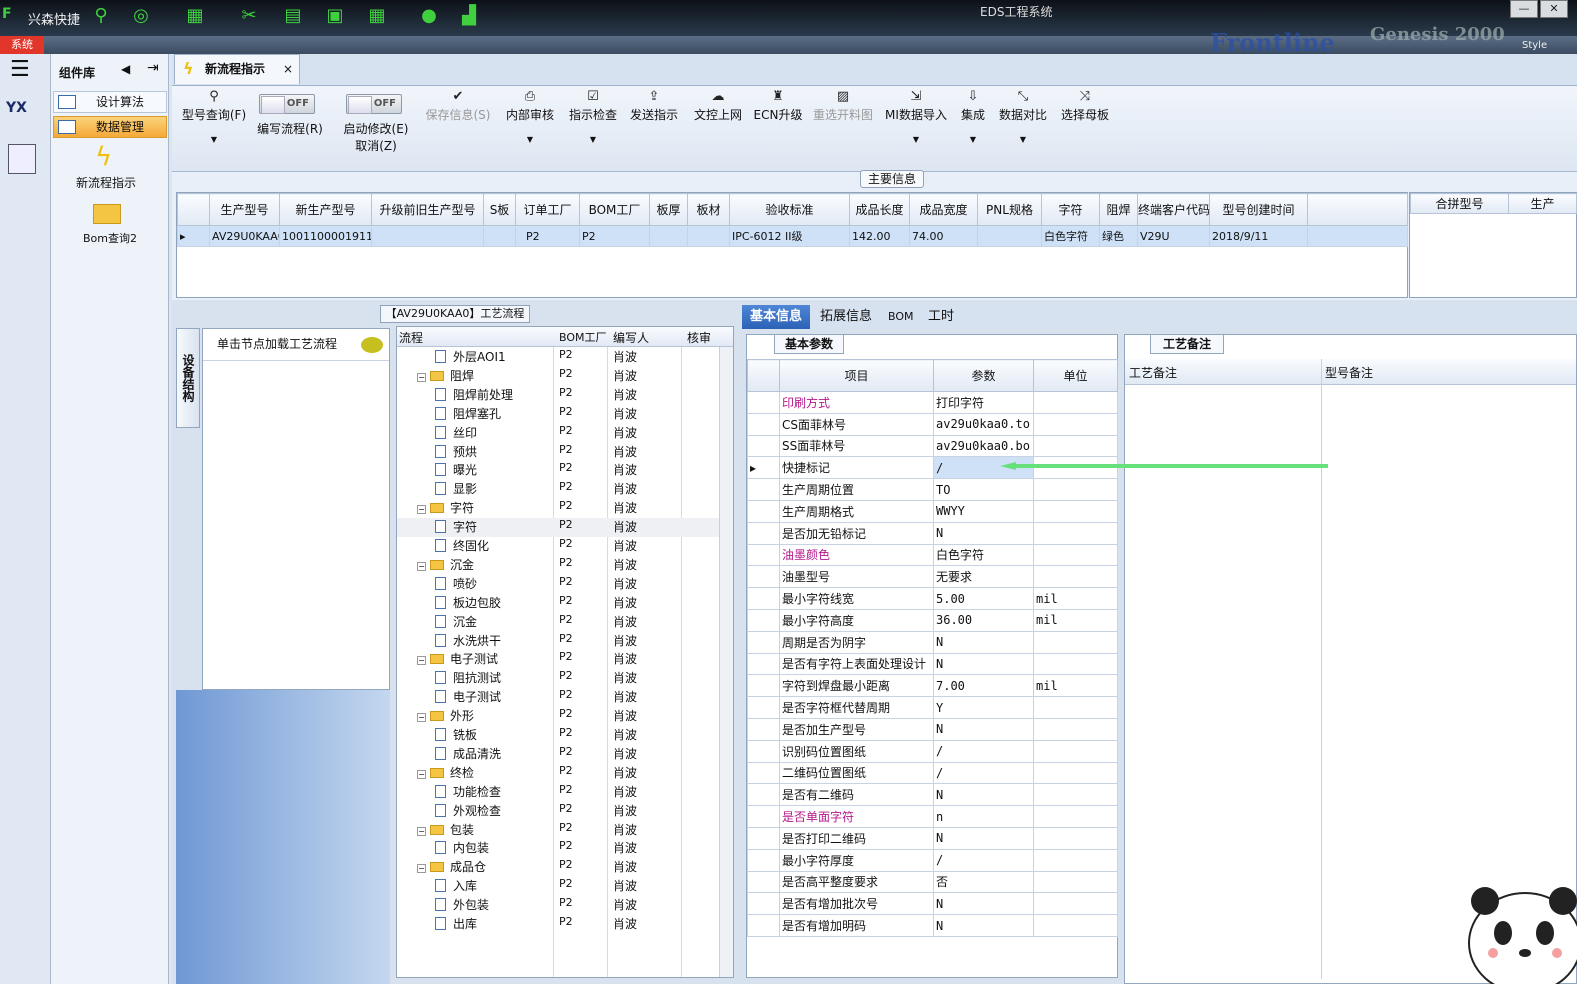  Describe the element at coordinates (325, 209) in the screenshot. I see `col-header: 新生产型号` at that location.